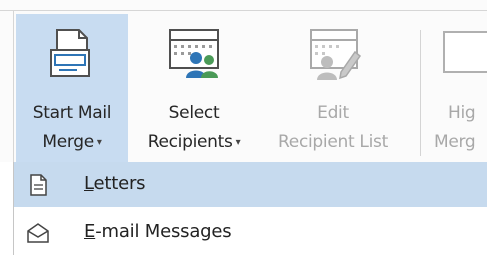  I want to click on accelerator-key: E, so click(90, 231).